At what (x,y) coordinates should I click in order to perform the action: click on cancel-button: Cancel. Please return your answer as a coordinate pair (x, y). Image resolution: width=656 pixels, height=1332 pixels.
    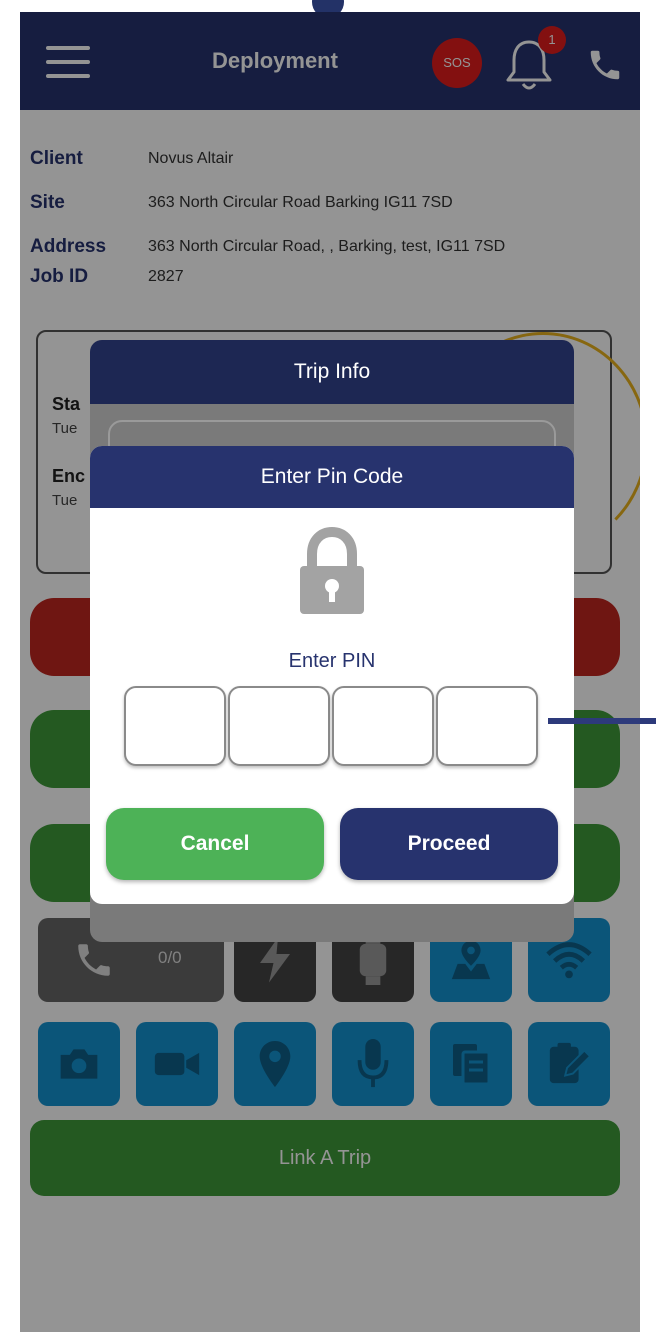
    Looking at the image, I should click on (215, 844).